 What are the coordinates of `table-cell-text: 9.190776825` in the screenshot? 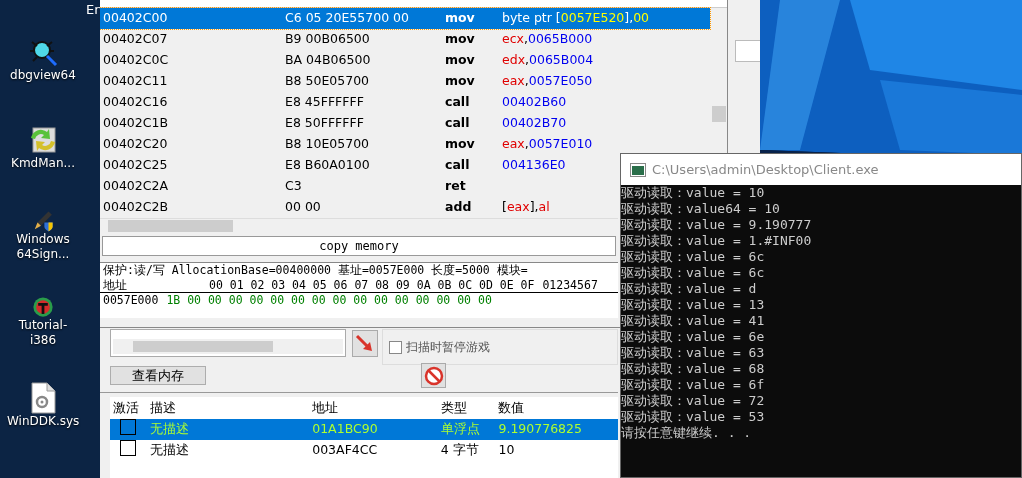 It's located at (540, 429).